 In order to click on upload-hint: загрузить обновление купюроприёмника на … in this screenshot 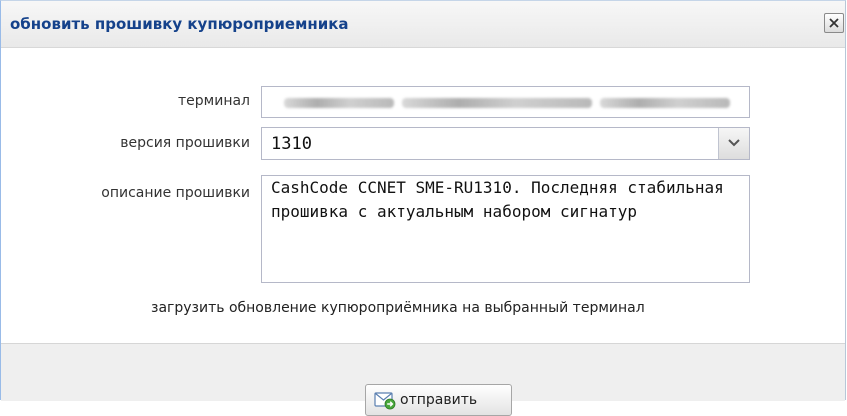, I will do `click(398, 308)`.